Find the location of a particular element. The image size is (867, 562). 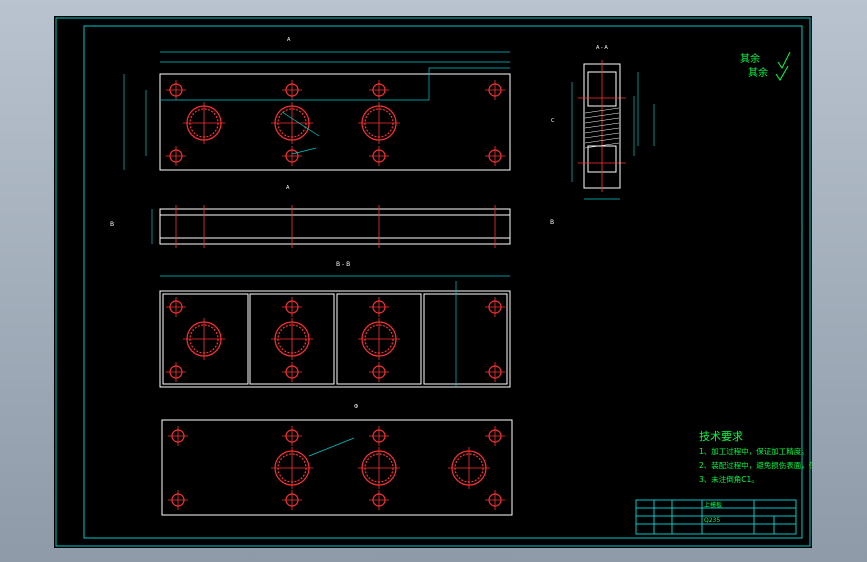

title-block-drawing-name: 上模板 is located at coordinates (713, 505).